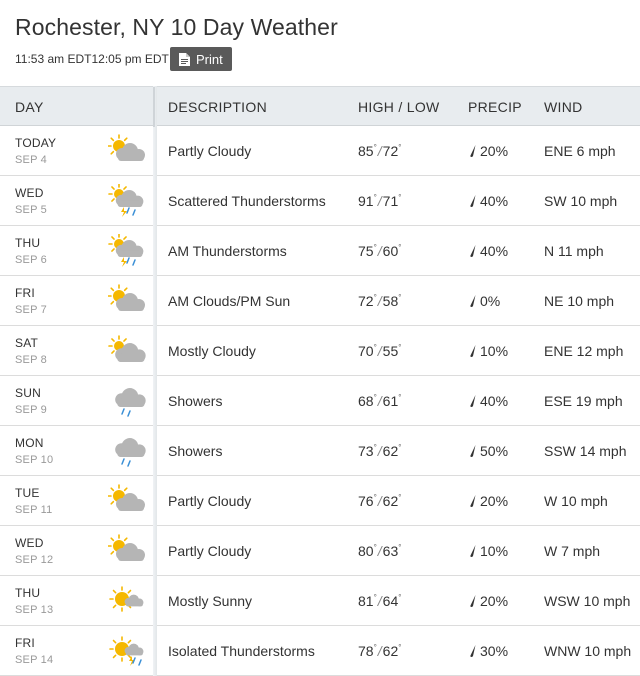 The width and height of the screenshot is (640, 676). I want to click on high-low-temps: 72°/58°, so click(380, 301).